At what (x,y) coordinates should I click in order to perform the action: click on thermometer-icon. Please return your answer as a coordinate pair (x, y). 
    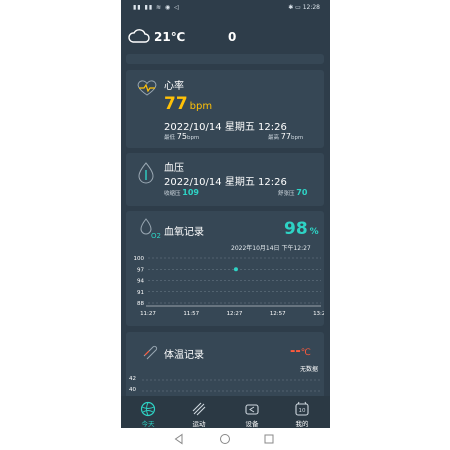
    Looking at the image, I should click on (150, 352).